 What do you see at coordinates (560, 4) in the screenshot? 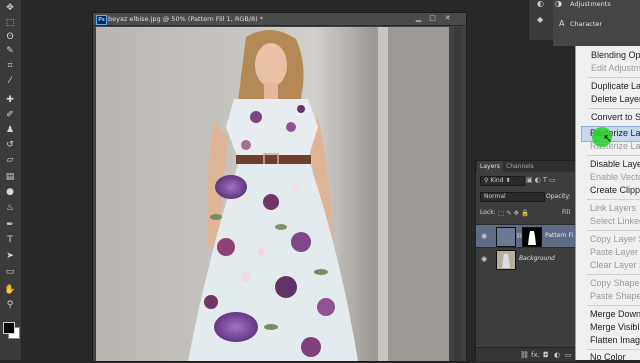
I see `adjustments-panel-icon: ◑` at bounding box center [560, 4].